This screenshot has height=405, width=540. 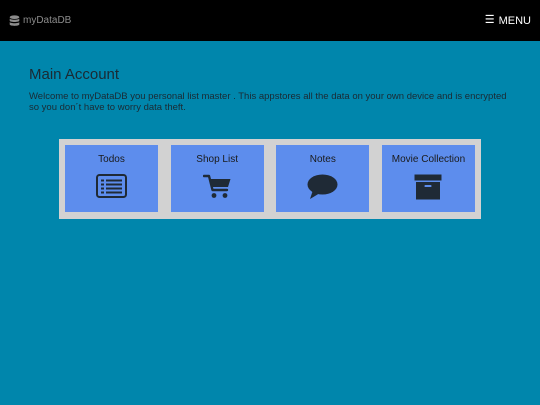 I want to click on tile-shop-list: Shop List, so click(x=217, y=178).